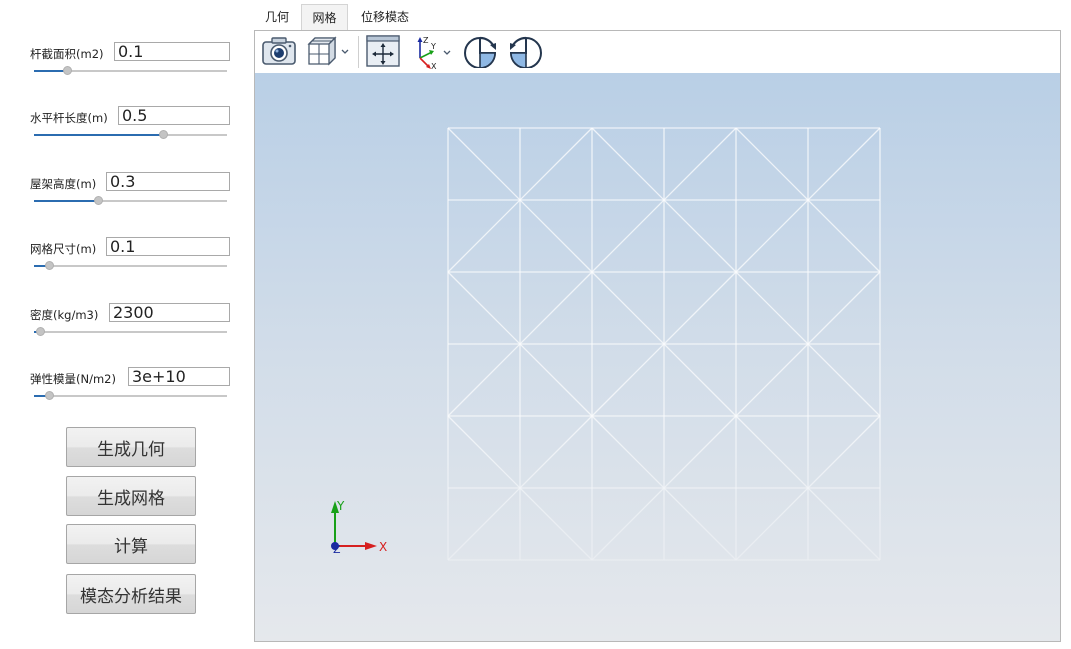 The width and height of the screenshot is (1071, 649). What do you see at coordinates (359, 527) in the screenshot?
I see `orientation-triad: Y X Z` at bounding box center [359, 527].